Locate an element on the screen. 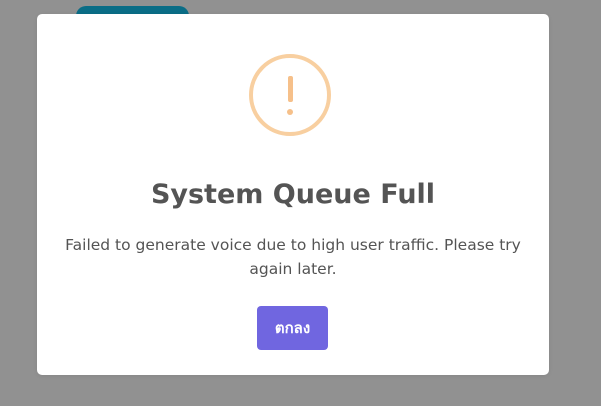 This screenshot has width=601, height=406. confirm-button: ตกลง is located at coordinates (292, 328).